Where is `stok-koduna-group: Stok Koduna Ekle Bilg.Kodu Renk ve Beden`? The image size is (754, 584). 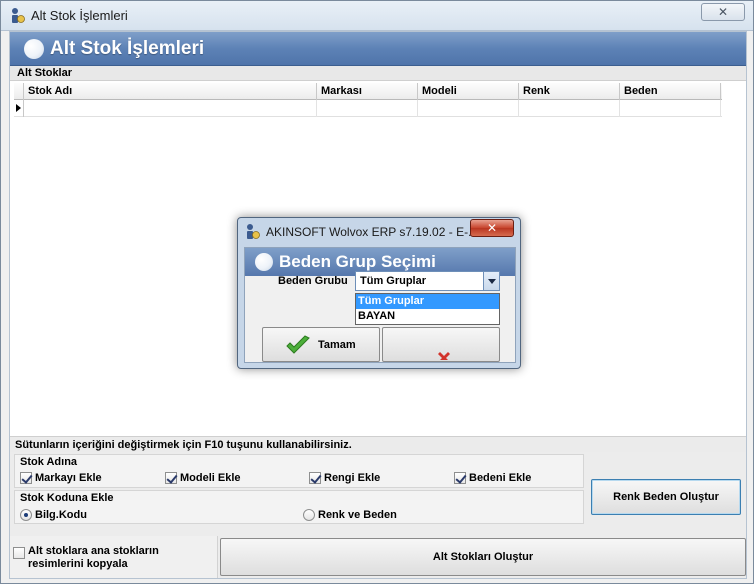
stok-koduna-group: Stok Koduna Ekle Bilg.Kodu Renk ve Beden is located at coordinates (299, 507).